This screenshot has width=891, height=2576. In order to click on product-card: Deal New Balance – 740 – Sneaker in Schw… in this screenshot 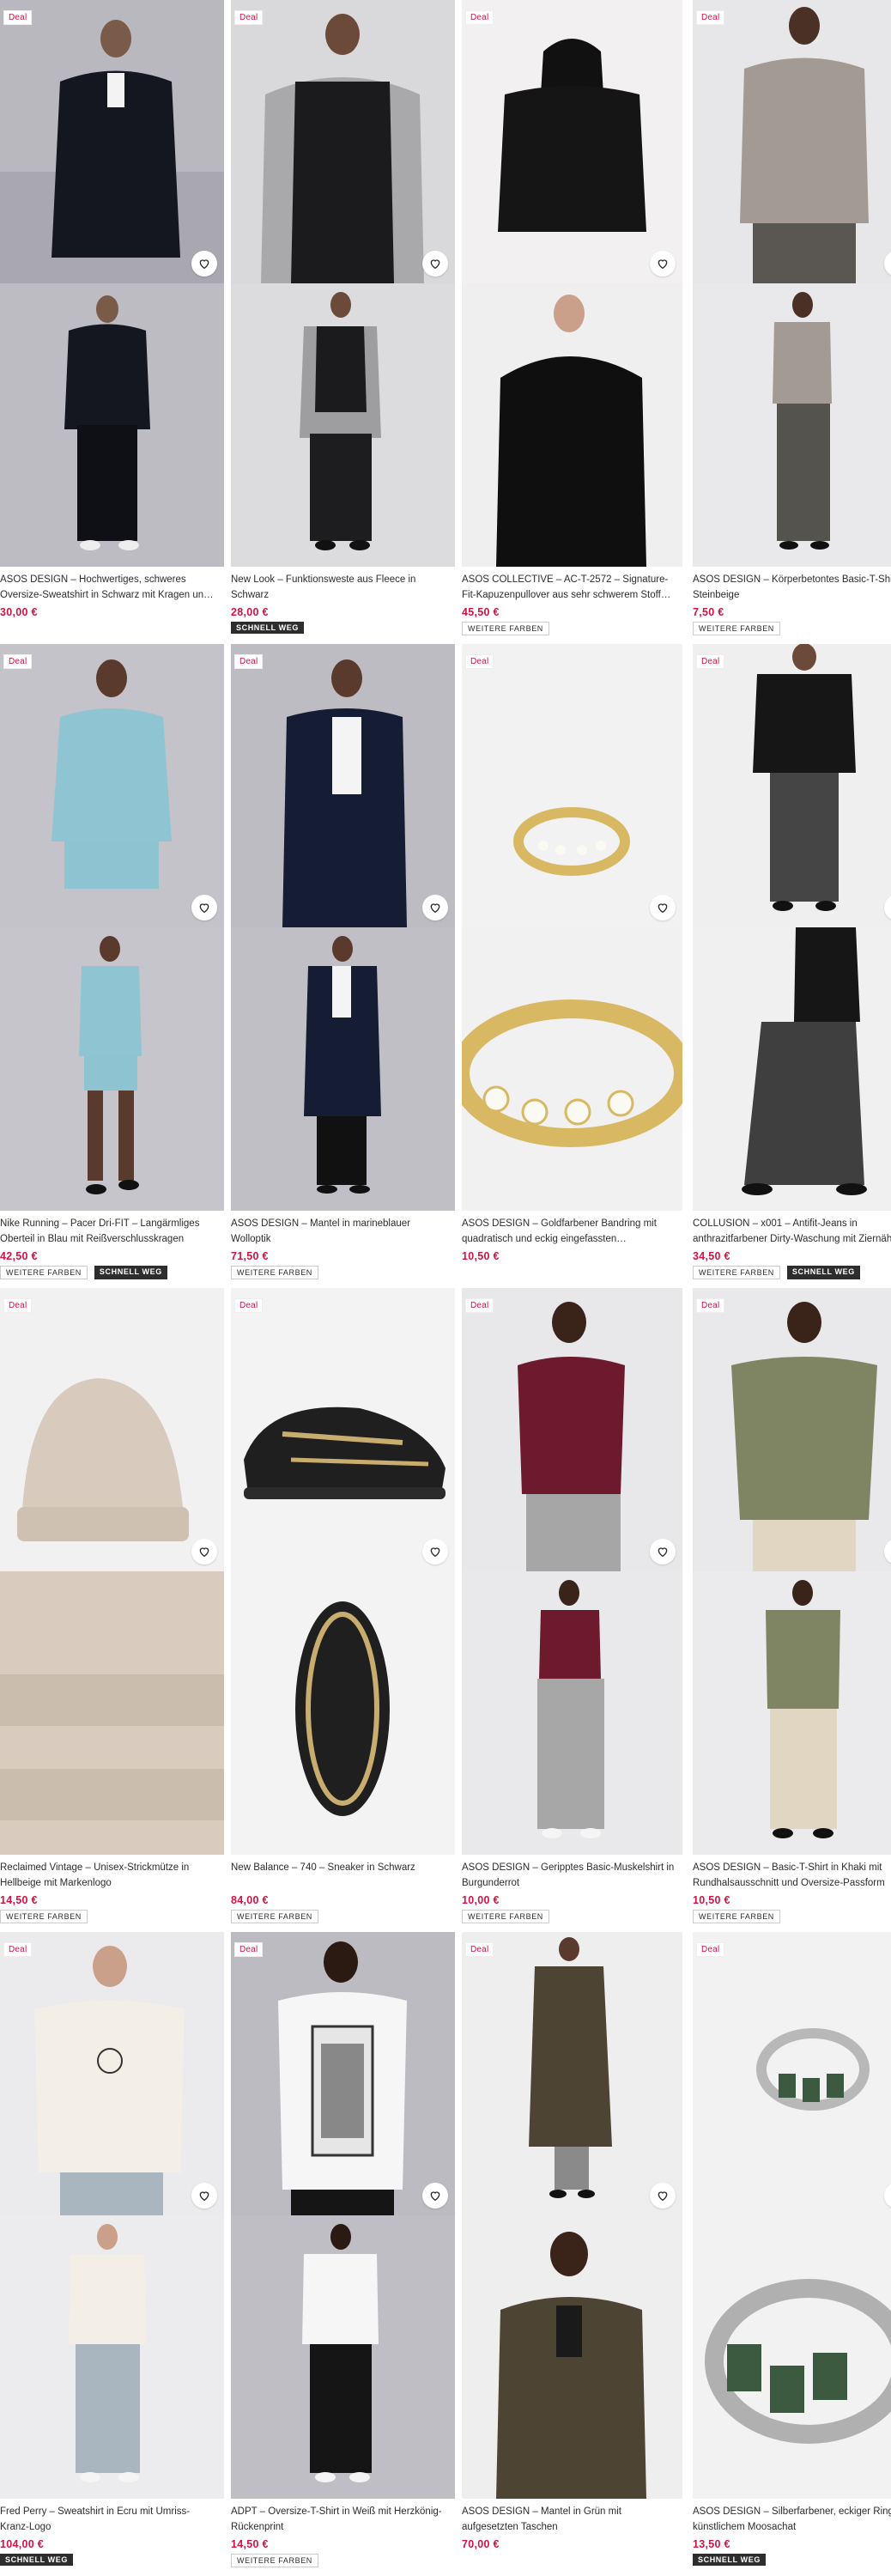, I will do `click(343, 1609)`.